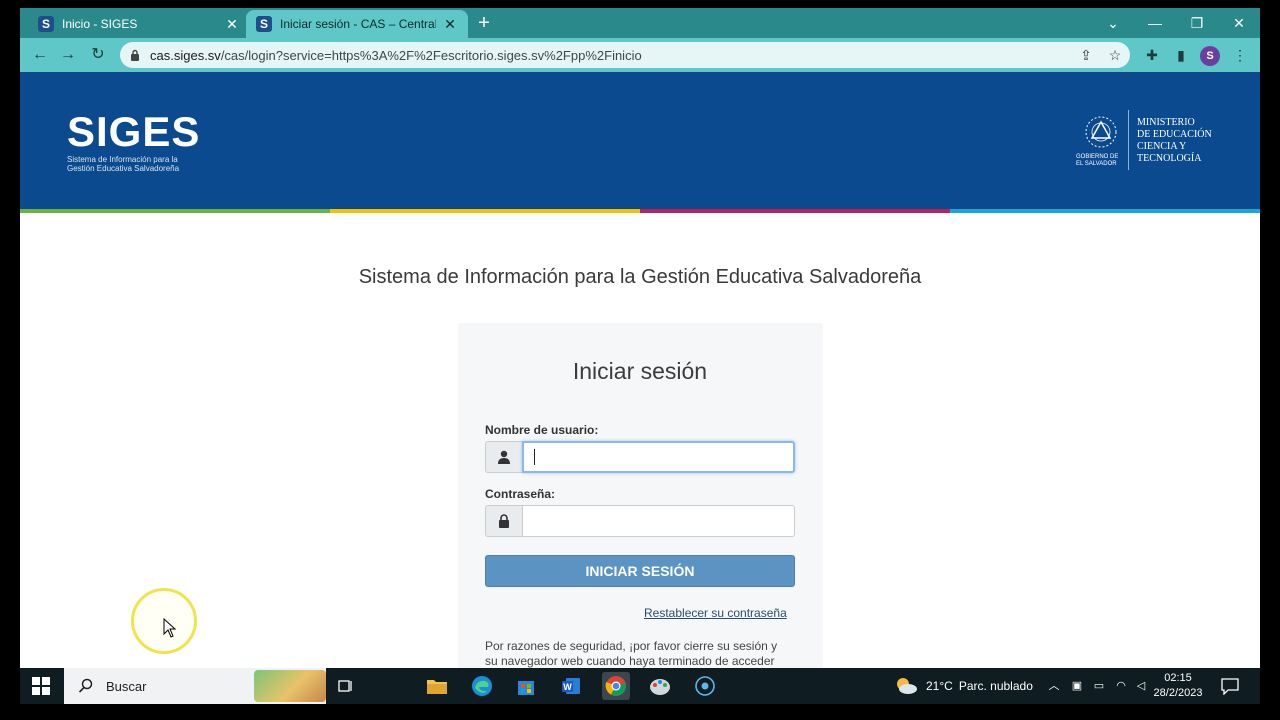  Describe the element at coordinates (640, 571) in the screenshot. I see `login-button: INICIAR SESIÓN` at that location.